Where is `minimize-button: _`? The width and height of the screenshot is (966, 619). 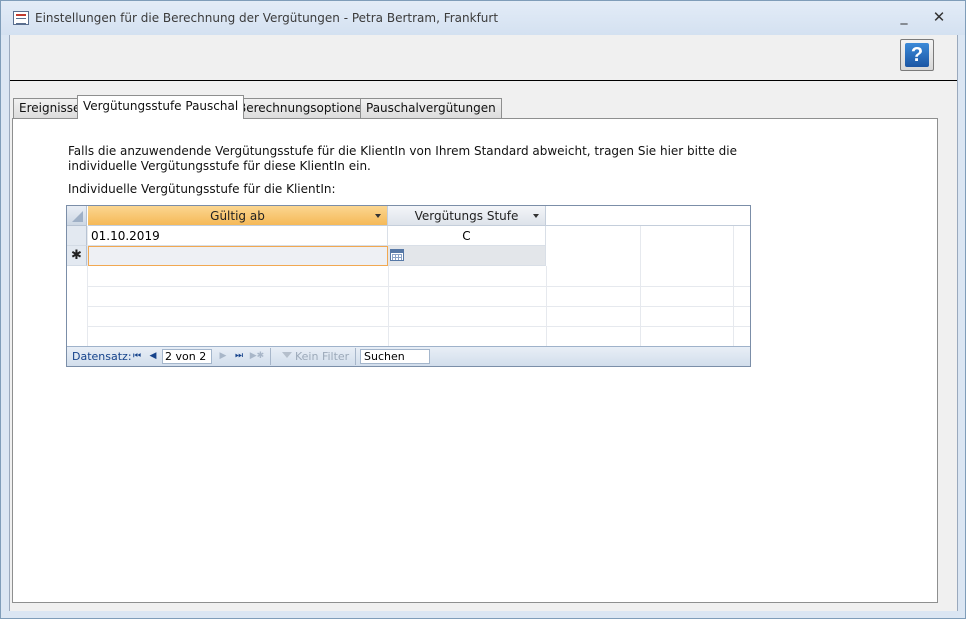
minimize-button: _ is located at coordinates (904, 17).